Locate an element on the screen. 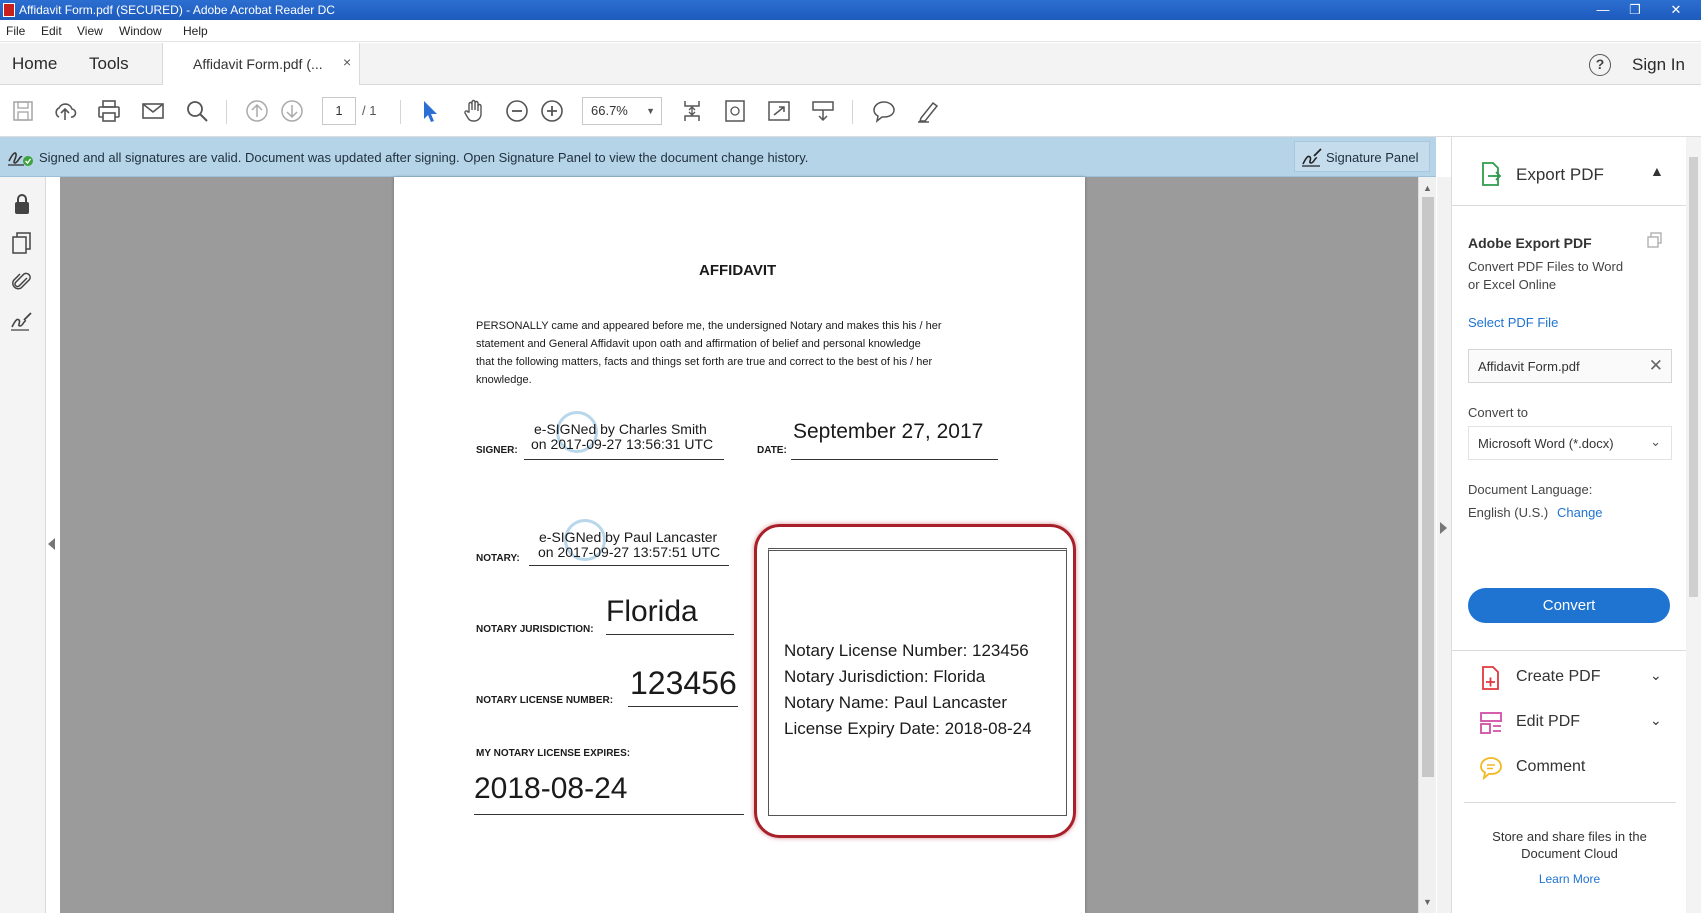 This screenshot has height=913, width=1701. left-navigation-pane is located at coordinates (23, 545).